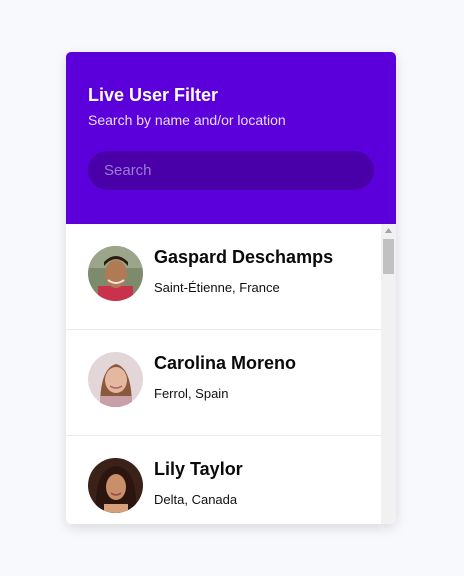 This screenshot has height=576, width=464. Describe the element at coordinates (196, 499) in the screenshot. I see `user-location: Delta, Canada` at that location.